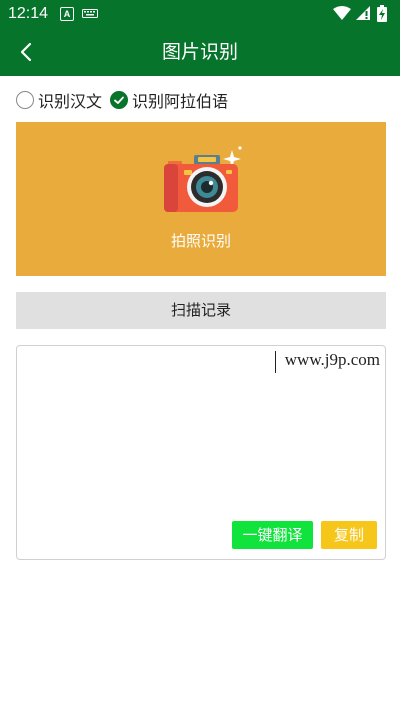 This screenshot has width=400, height=711. Describe the element at coordinates (200, 14) in the screenshot. I see `status-bar: 12:14 A` at that location.